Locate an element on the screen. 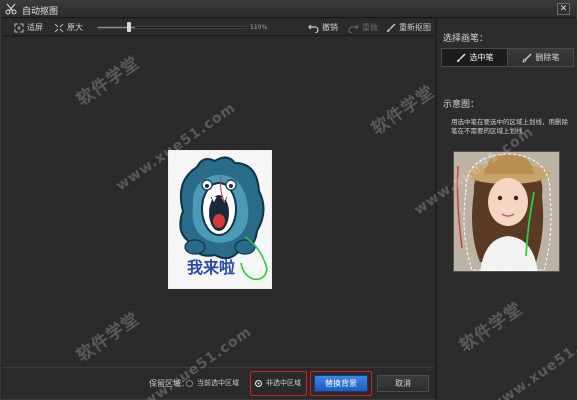 The height and width of the screenshot is (400, 577). select-brush-label: 选中笔 is located at coordinates (481, 57).